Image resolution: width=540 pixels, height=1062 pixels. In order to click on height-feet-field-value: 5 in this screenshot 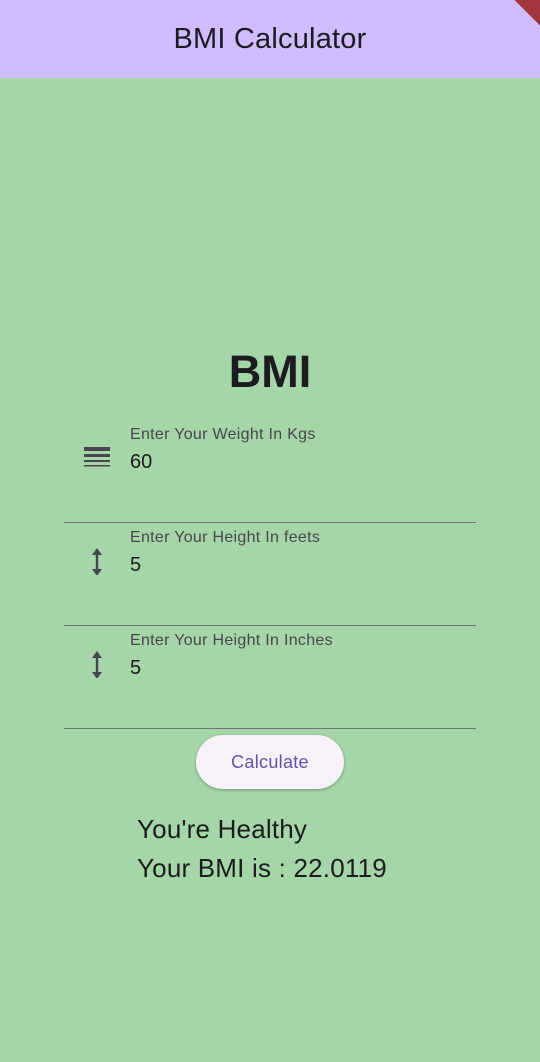, I will do `click(135, 565)`.